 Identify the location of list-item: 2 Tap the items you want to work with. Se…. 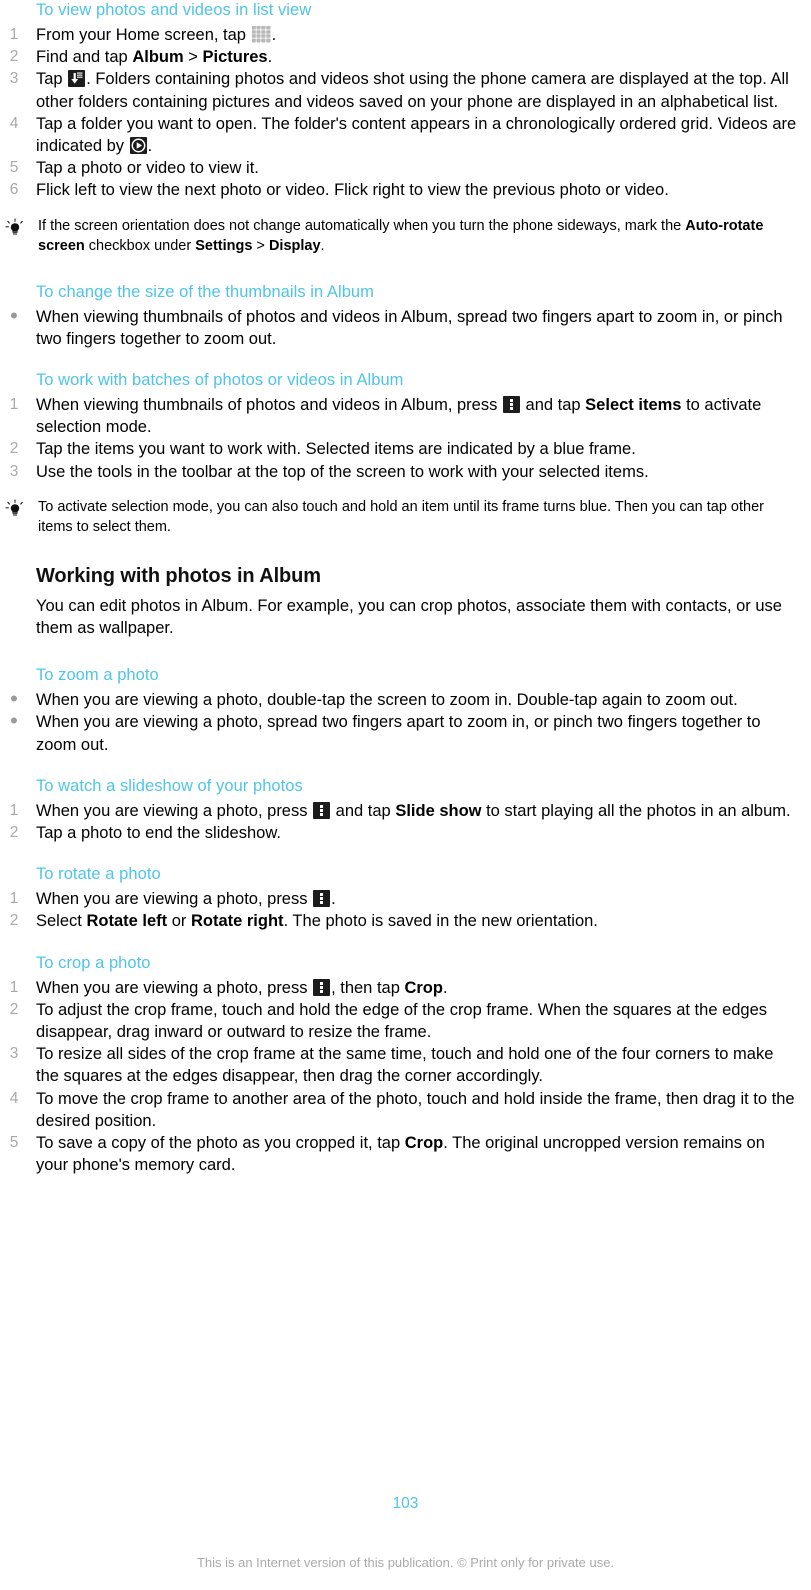
(398, 449).